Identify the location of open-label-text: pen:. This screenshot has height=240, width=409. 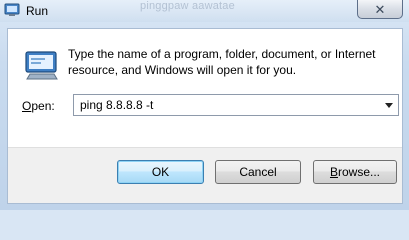
(43, 106).